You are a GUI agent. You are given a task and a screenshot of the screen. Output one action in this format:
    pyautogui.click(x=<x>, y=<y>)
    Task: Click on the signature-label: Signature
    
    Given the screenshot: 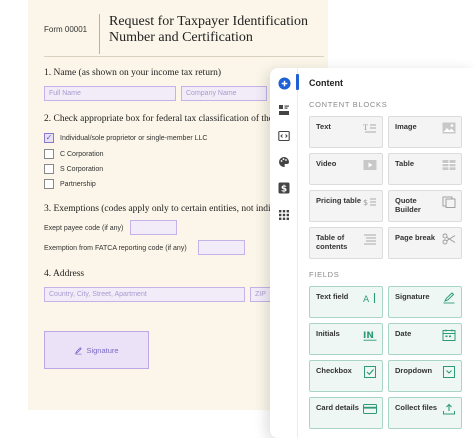 What is the action you would take?
    pyautogui.click(x=102, y=350)
    